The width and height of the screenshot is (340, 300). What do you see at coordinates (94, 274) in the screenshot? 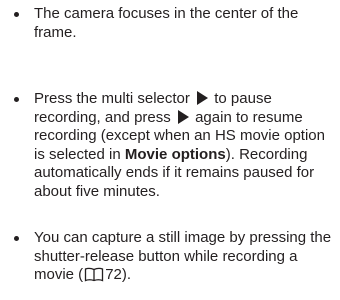
I see `book-icon` at bounding box center [94, 274].